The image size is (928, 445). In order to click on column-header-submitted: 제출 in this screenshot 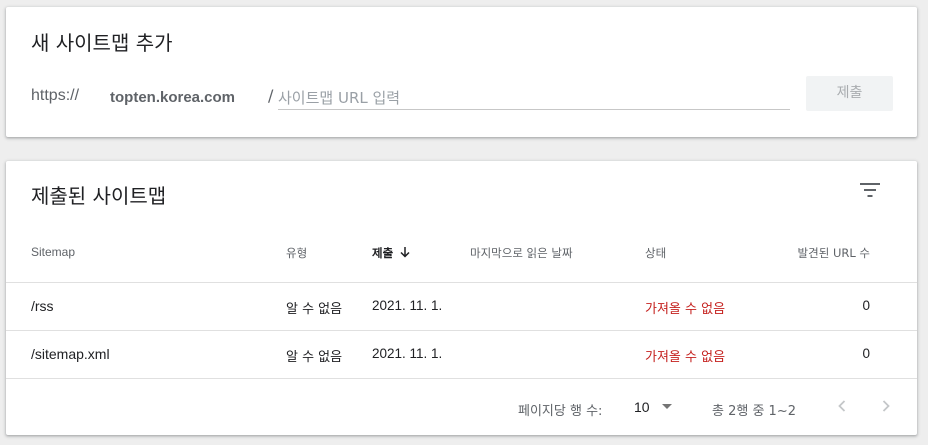, I will do `click(391, 253)`.